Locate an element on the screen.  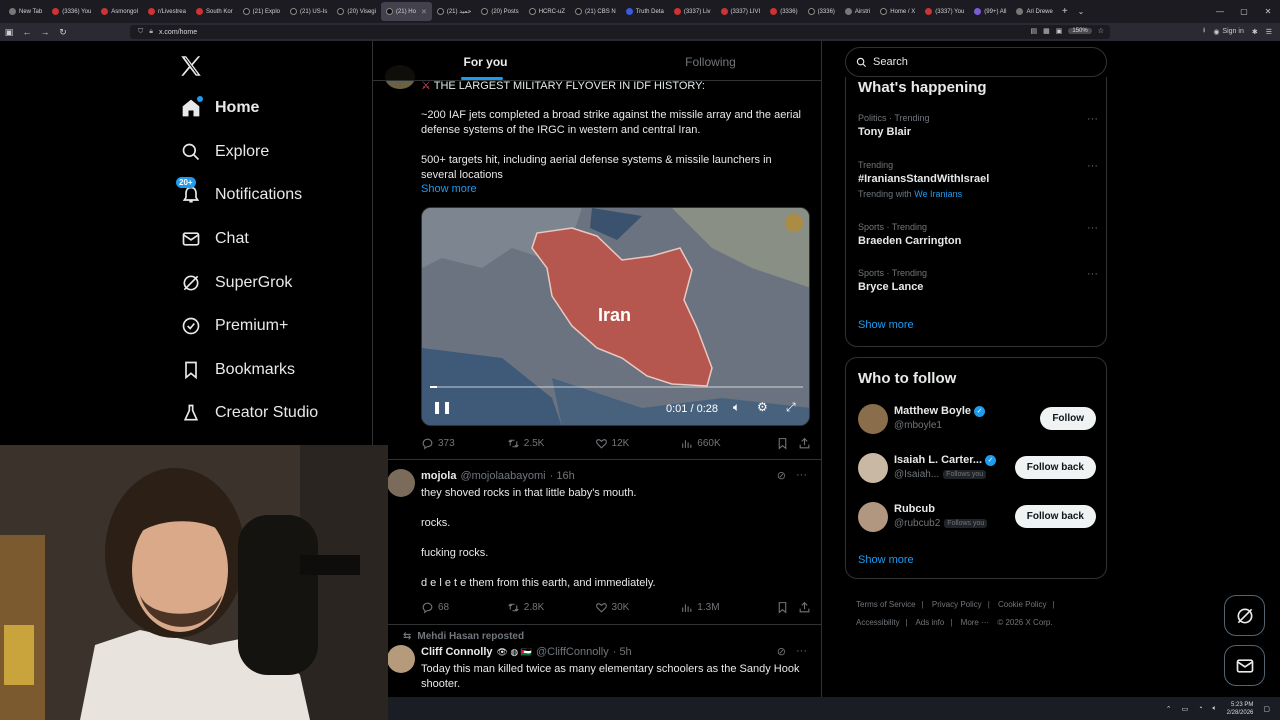
post-time: · 16h is located at coordinates (562, 476).